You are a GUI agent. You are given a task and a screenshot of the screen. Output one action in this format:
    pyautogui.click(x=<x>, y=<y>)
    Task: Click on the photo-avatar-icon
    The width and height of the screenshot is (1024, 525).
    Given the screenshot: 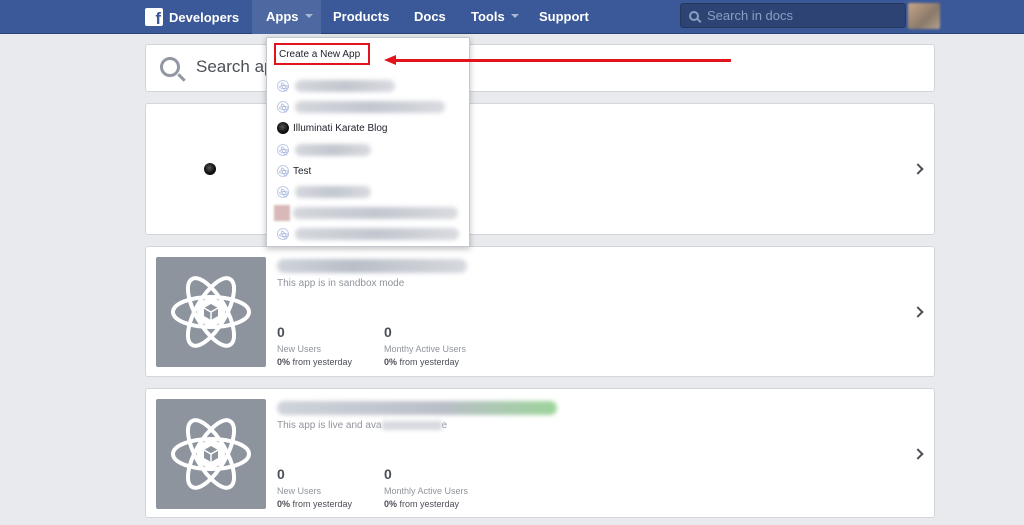 What is the action you would take?
    pyautogui.click(x=282, y=213)
    